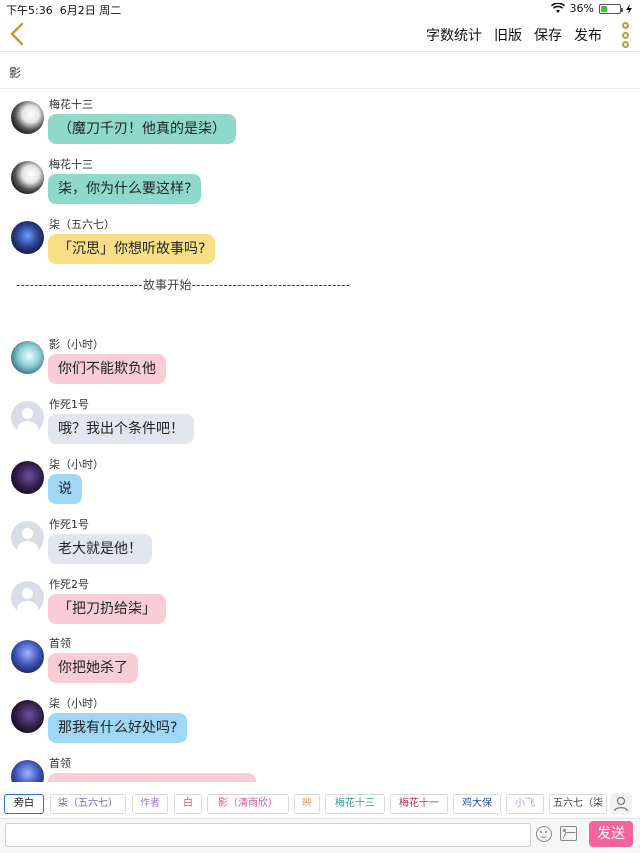 The height and width of the screenshot is (853, 640). Describe the element at coordinates (588, 35) in the screenshot. I see `publish-button: 发布` at that location.